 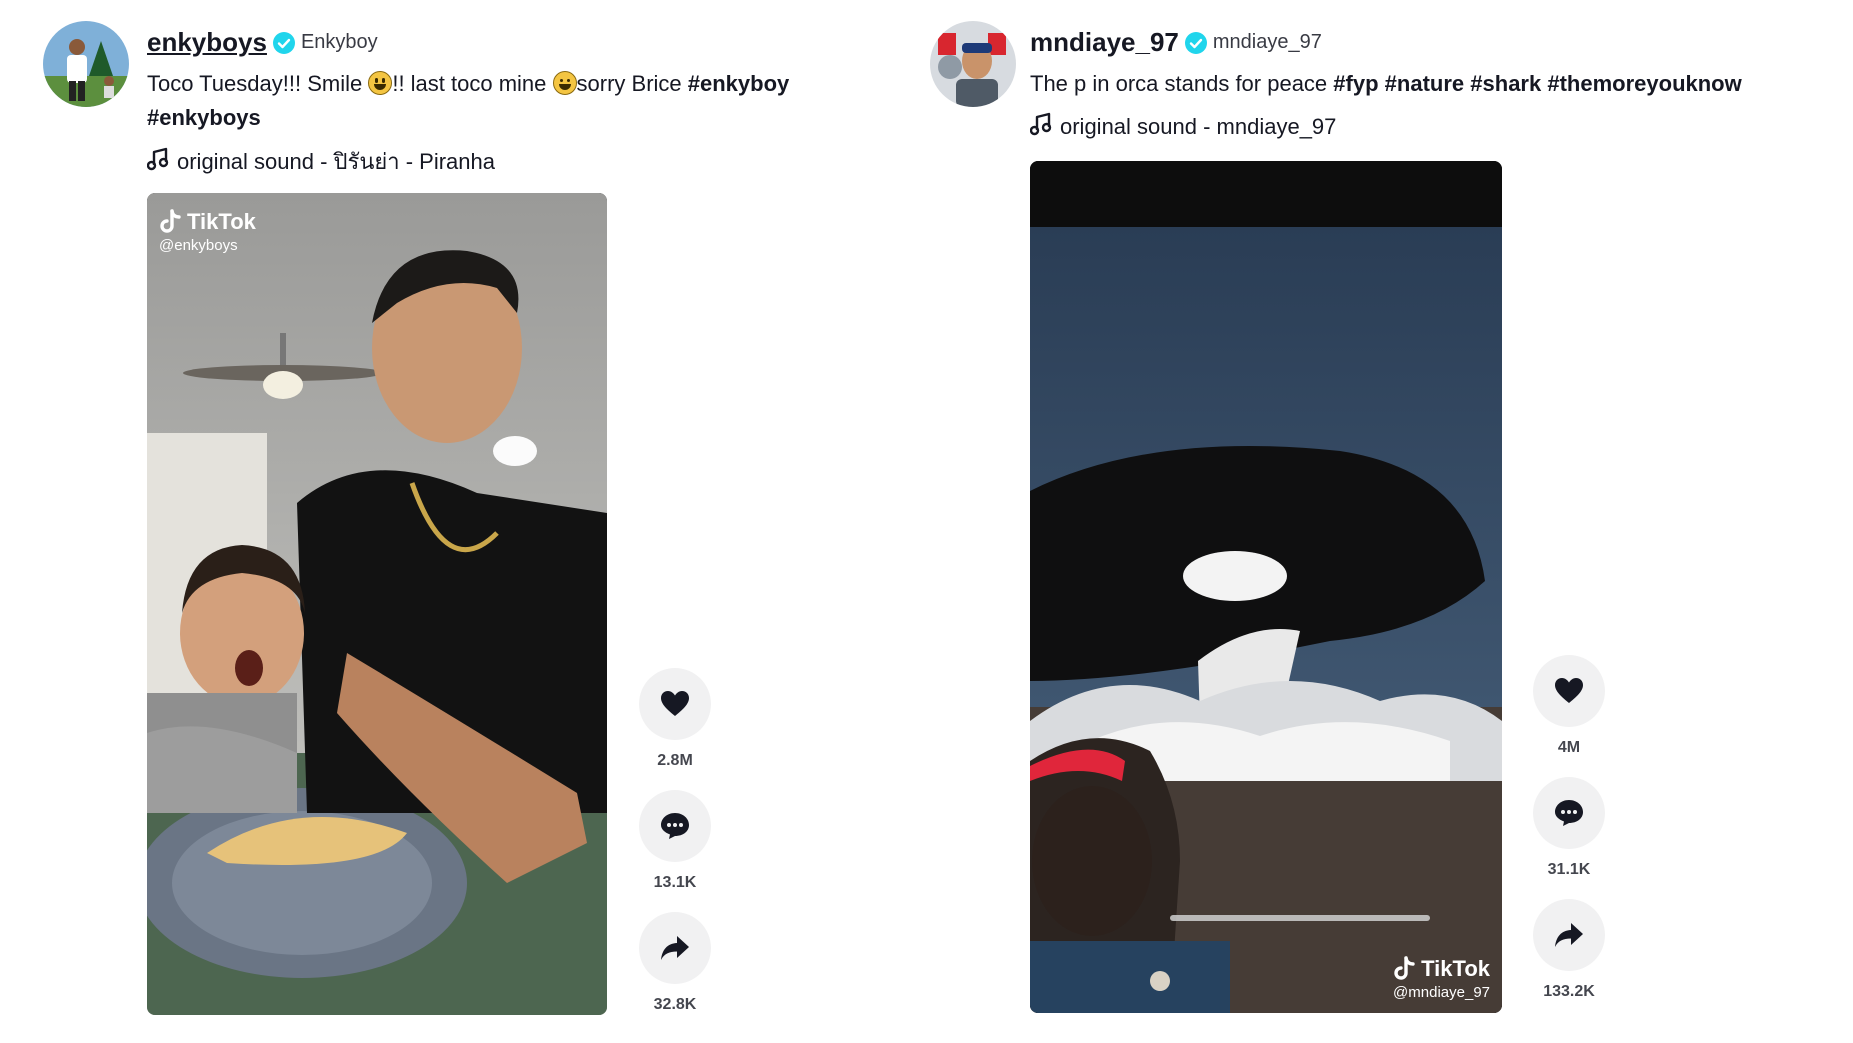 What do you see at coordinates (1441, 992) in the screenshot?
I see `watermark-handle: @mndiaye_97` at bounding box center [1441, 992].